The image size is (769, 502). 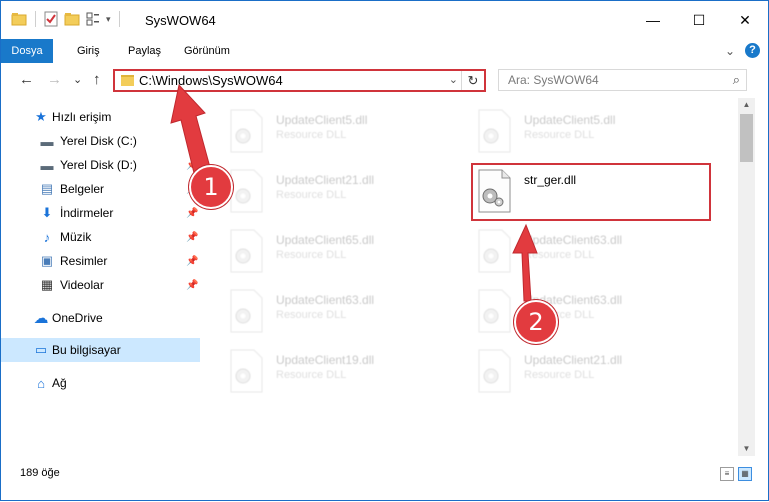 What do you see at coordinates (752, 50) in the screenshot?
I see `help-icon: ?` at bounding box center [752, 50].